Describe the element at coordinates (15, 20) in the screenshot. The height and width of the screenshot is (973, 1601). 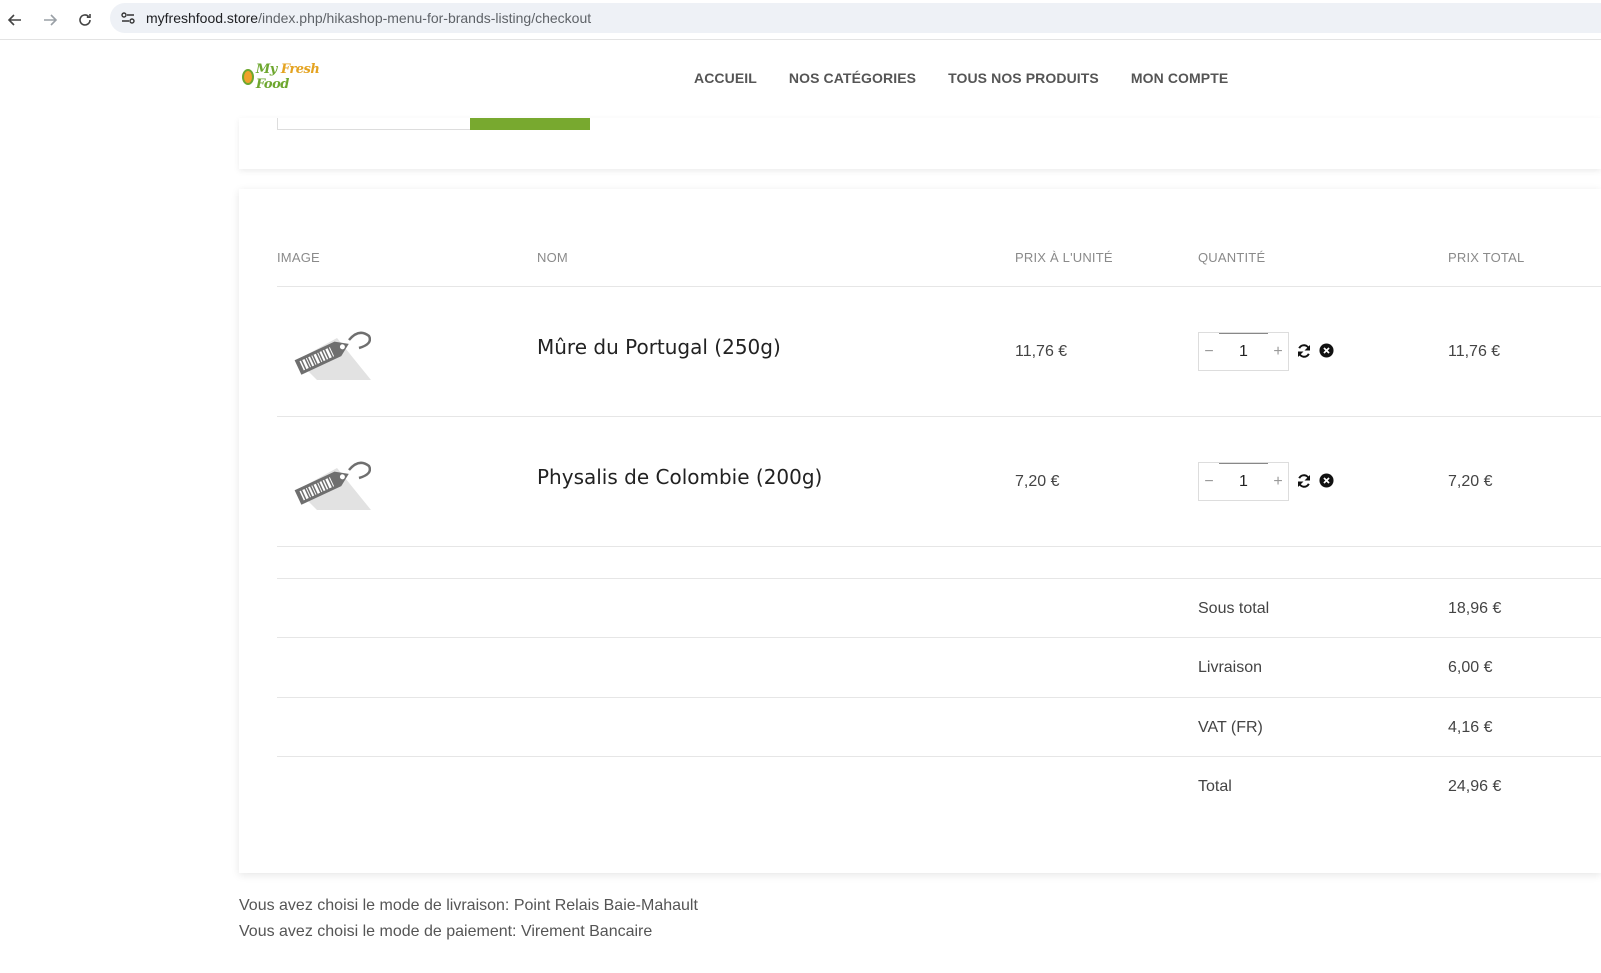
I see `back-icon` at that location.